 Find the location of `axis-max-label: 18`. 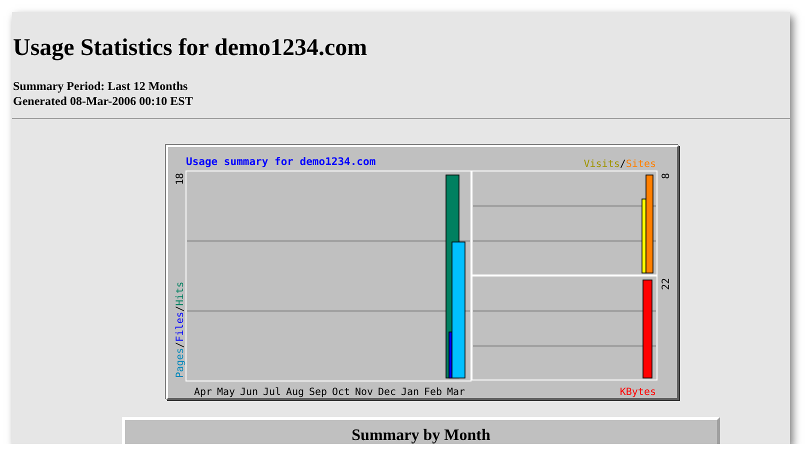

axis-max-label: 18 is located at coordinates (180, 179).